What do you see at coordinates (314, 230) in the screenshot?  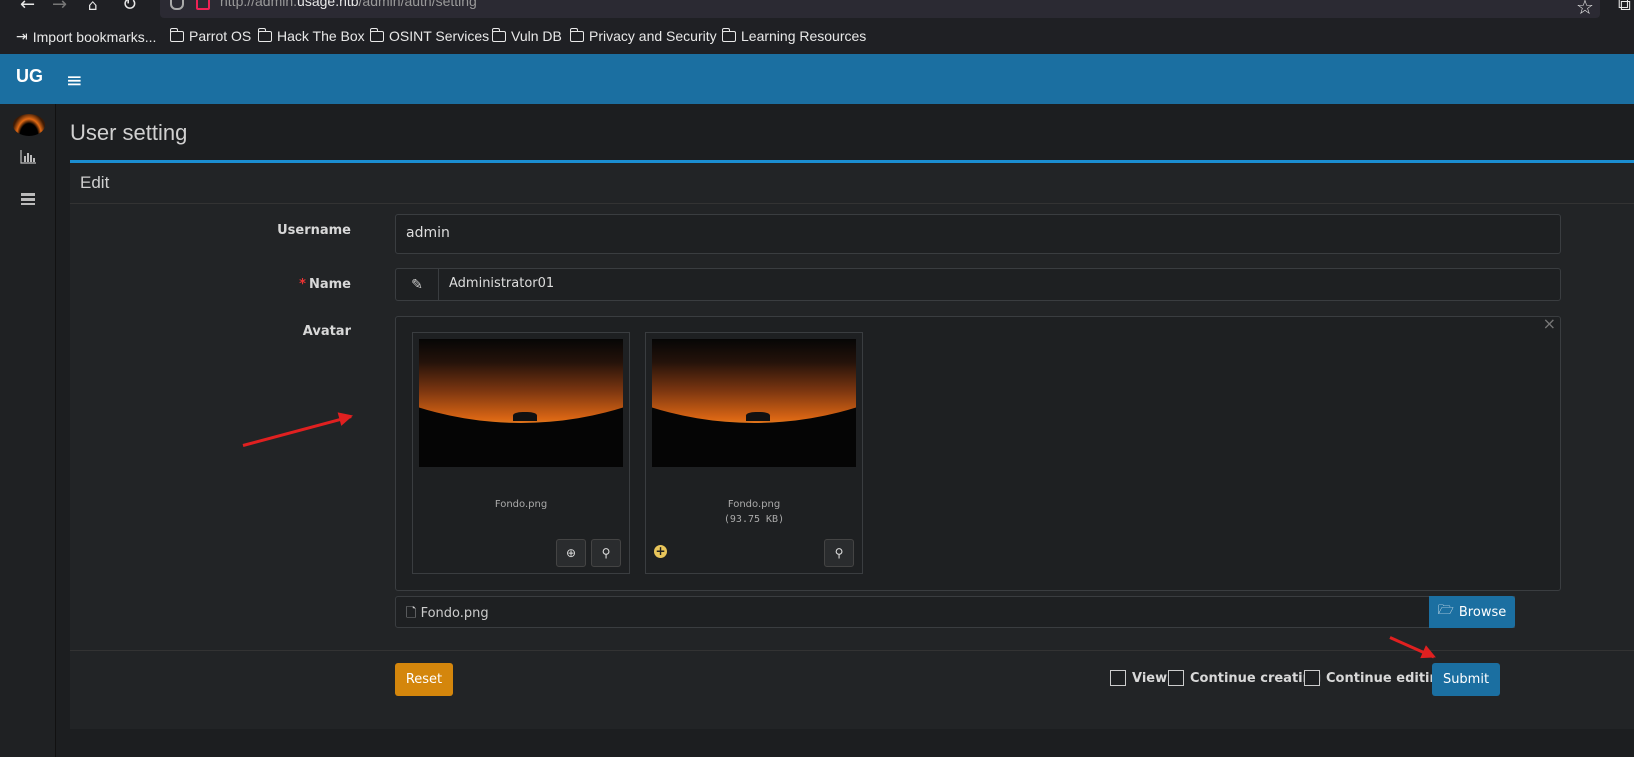 I see `username-label: Username` at bounding box center [314, 230].